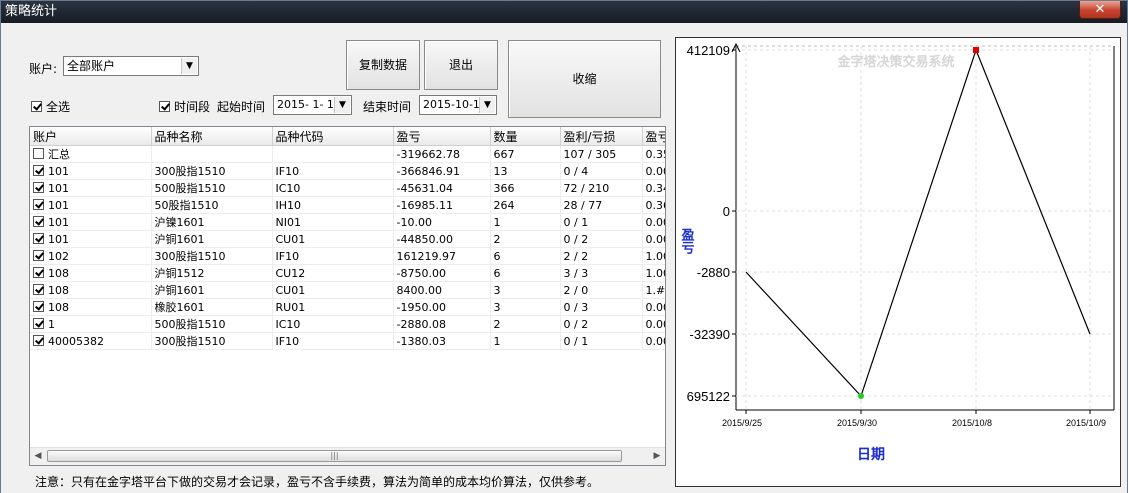 Image resolution: width=1128 pixels, height=493 pixels. I want to click on scroll-left-icon: ◀, so click(38, 456).